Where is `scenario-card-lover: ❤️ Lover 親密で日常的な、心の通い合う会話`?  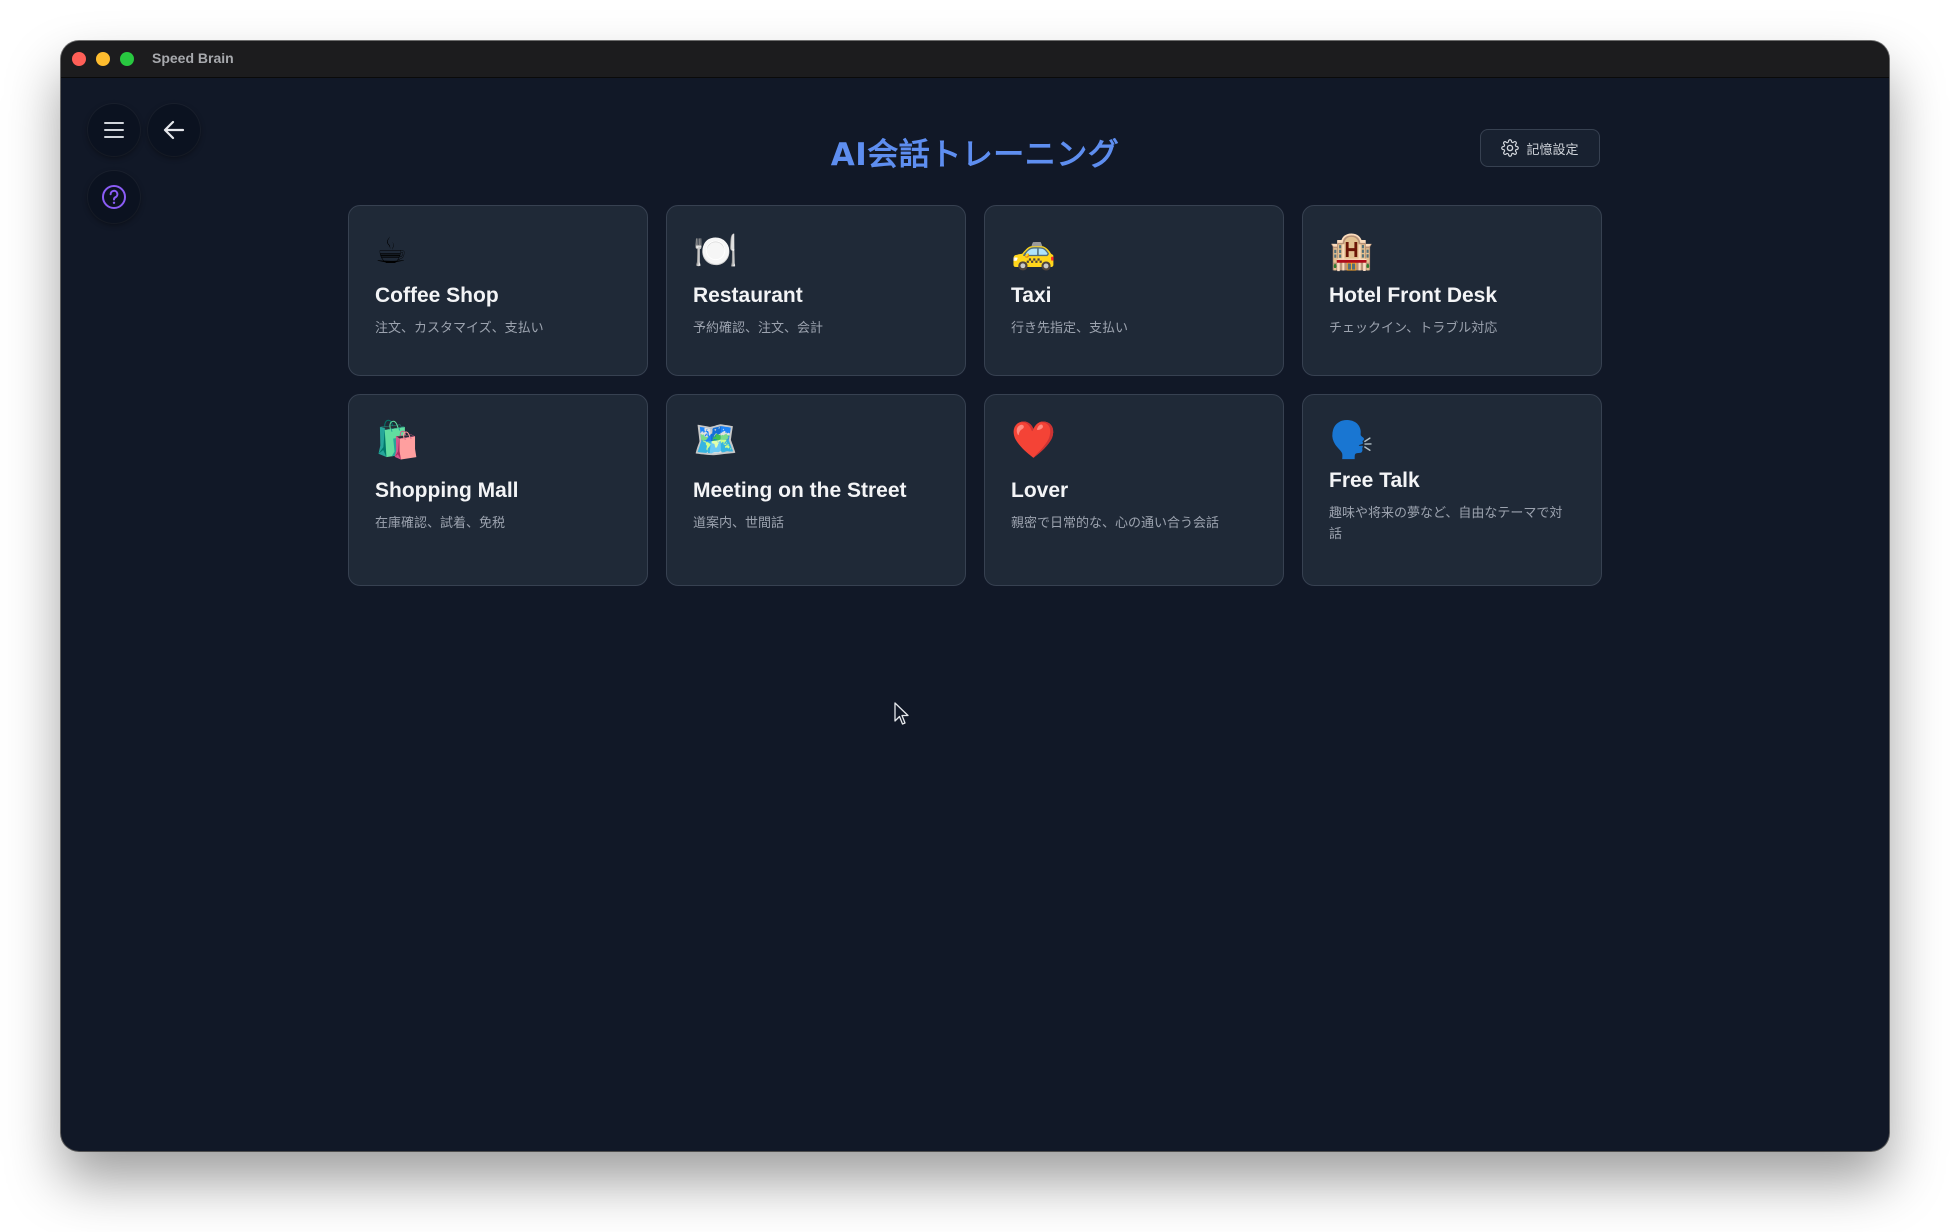 scenario-card-lover: ❤️ Lover 親密で日常的な、心の通い合う会話 is located at coordinates (1134, 490).